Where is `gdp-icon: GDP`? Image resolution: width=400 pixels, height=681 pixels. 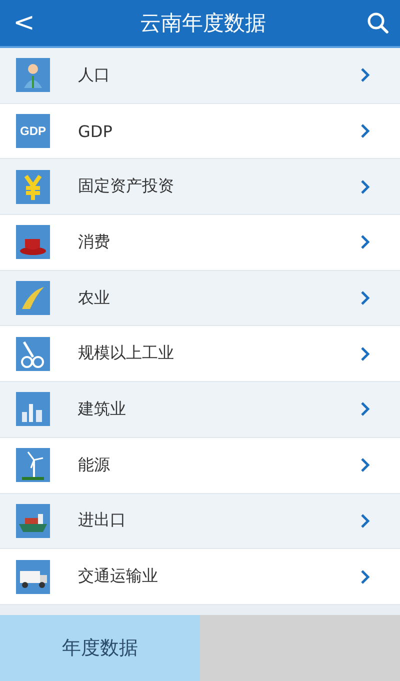 gdp-icon: GDP is located at coordinates (33, 131).